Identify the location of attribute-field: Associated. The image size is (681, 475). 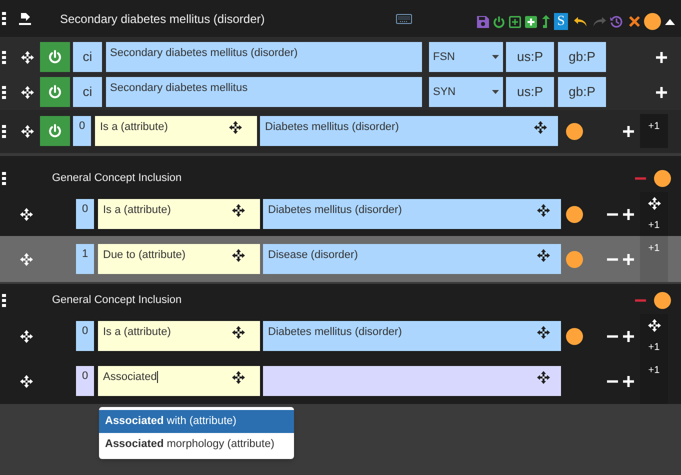
(179, 381).